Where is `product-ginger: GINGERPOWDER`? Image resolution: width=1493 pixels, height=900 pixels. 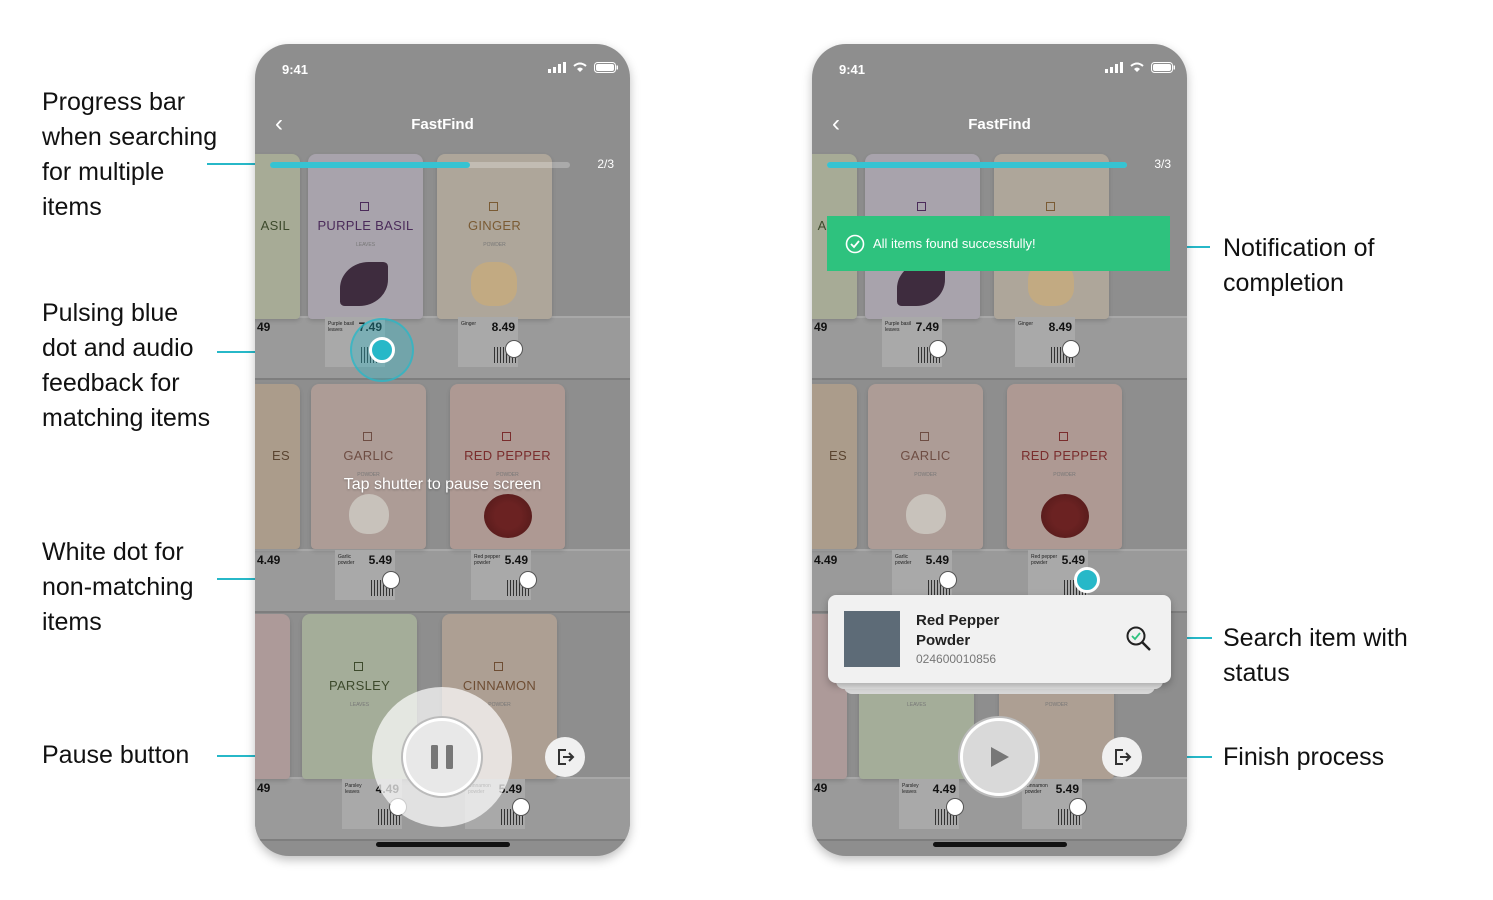 product-ginger: GINGERPOWDER is located at coordinates (494, 236).